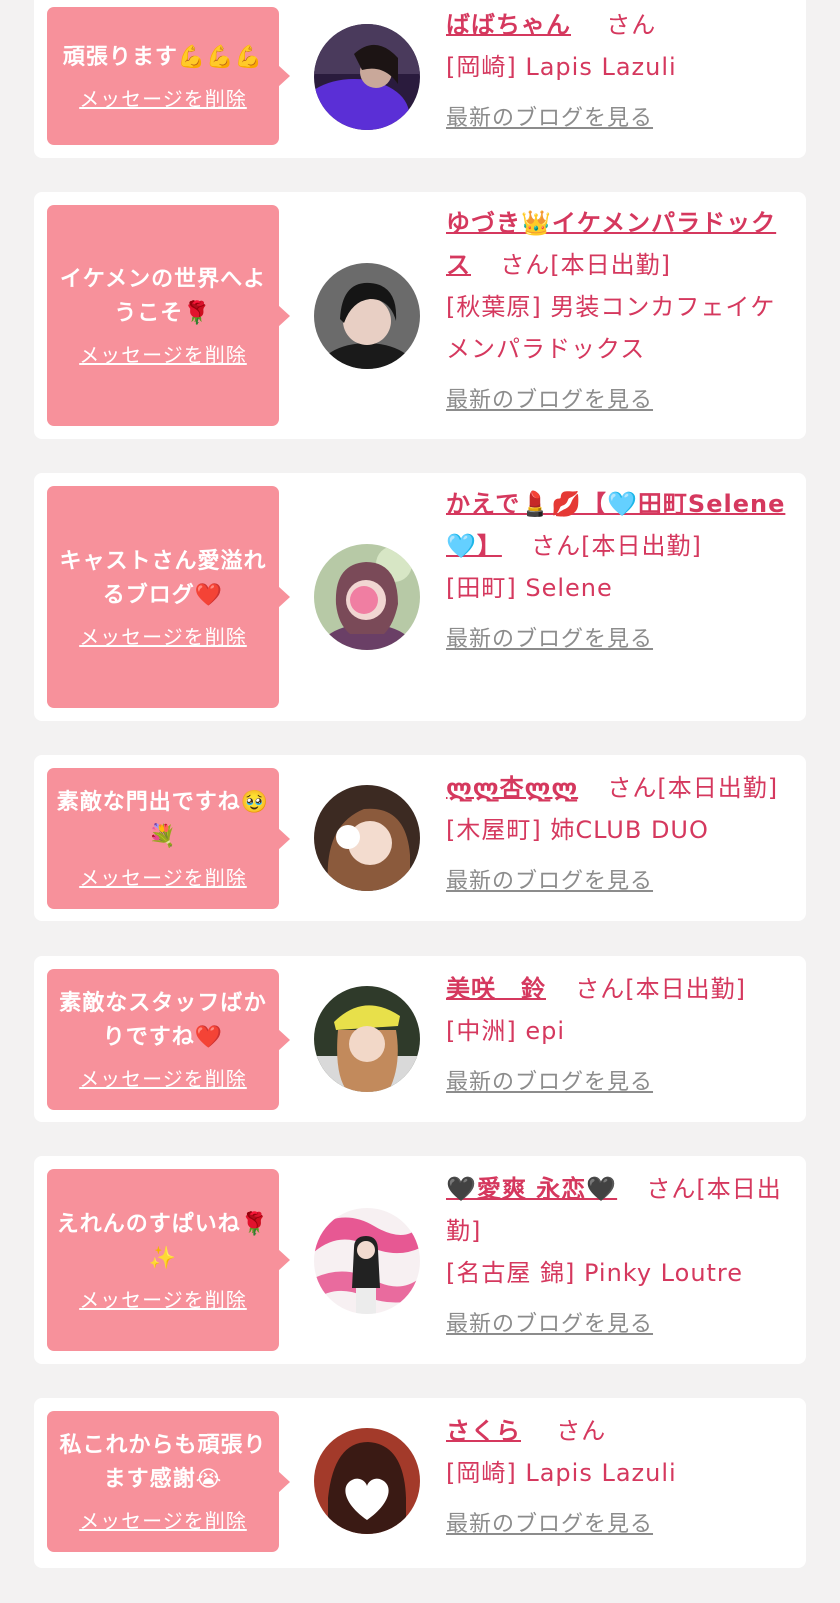  Describe the element at coordinates (168, 76) in the screenshot. I see `message-bubble: 頑張ります💪💪💪 メッセージを削除` at that location.